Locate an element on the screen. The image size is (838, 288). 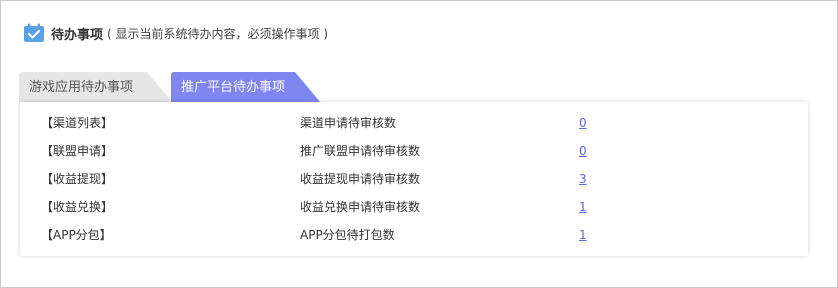
row-name: 【渠道列表】 is located at coordinates (77, 123).